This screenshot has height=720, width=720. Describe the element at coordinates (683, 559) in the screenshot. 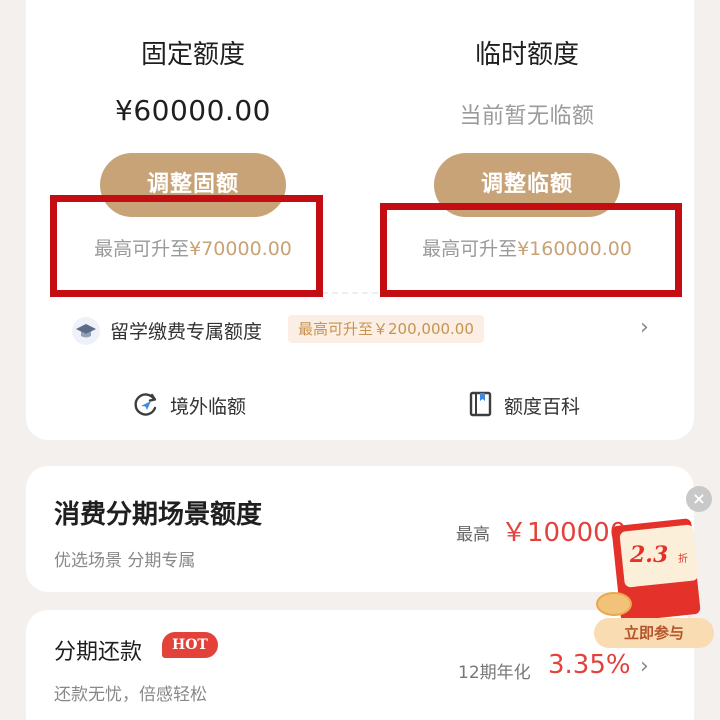

I see `promo-discount-unit: 折` at that location.